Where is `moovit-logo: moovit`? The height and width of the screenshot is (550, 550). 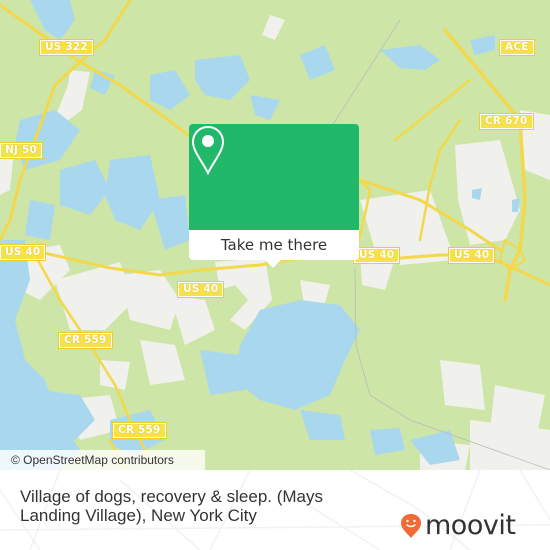
moovit-logo: moovit is located at coordinates (458, 525).